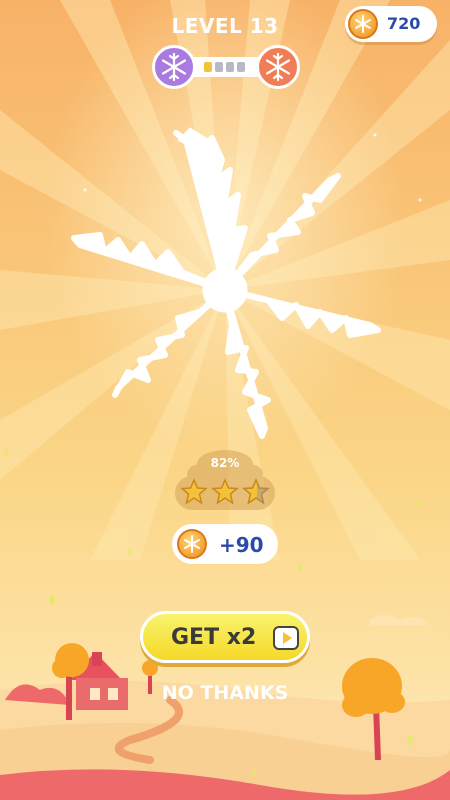 The height and width of the screenshot is (800, 450). Describe the element at coordinates (214, 637) in the screenshot. I see `get-button-label: GET x2` at that location.